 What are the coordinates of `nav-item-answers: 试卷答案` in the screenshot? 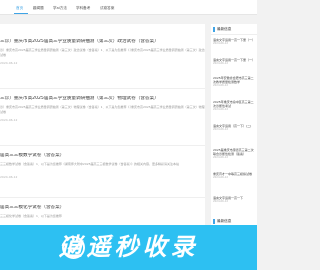 It's located at (107, 8).